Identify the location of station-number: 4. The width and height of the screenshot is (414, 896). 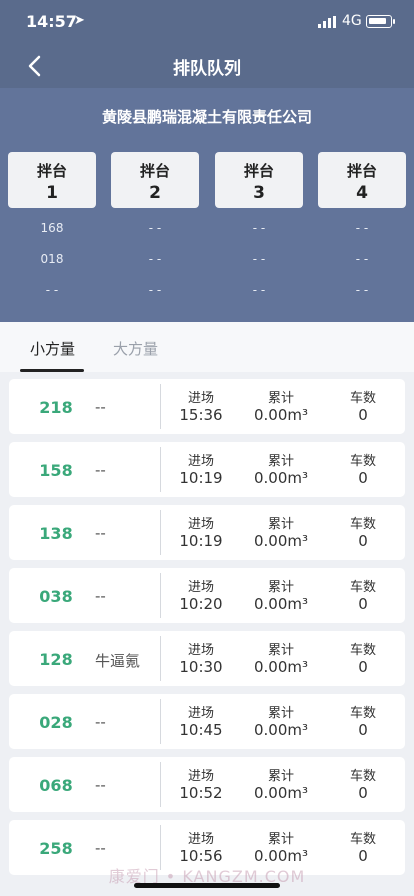
(362, 193).